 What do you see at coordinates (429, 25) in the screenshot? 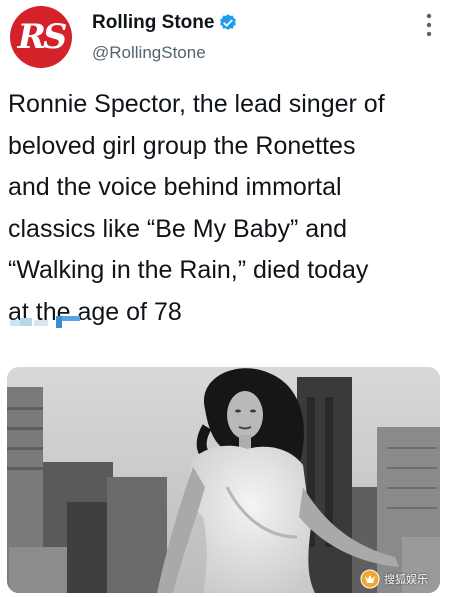
I see `more-vertical-icon` at bounding box center [429, 25].